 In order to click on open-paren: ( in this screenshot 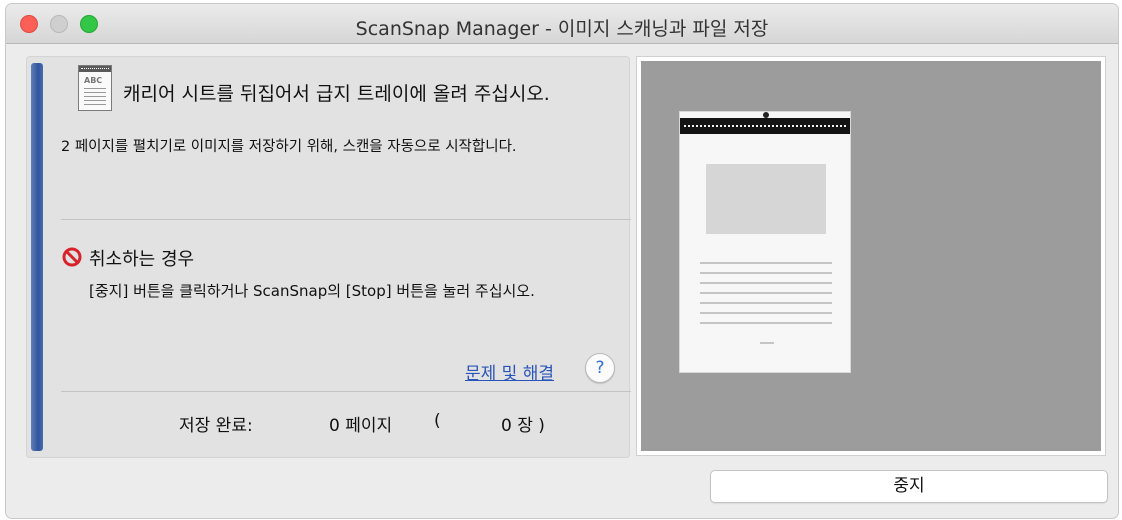, I will do `click(437, 421)`.